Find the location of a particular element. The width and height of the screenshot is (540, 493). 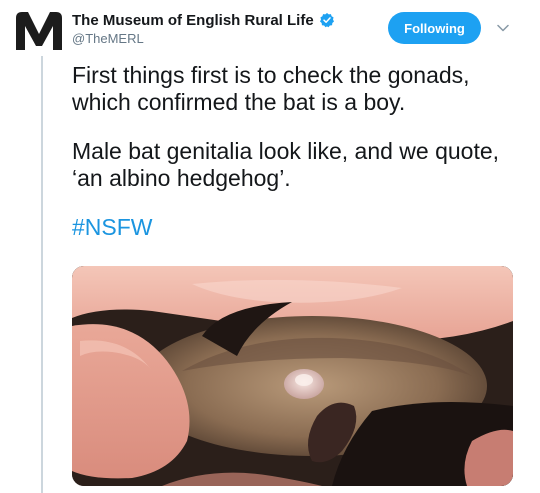

hashtag-link: #NSFW is located at coordinates (112, 227).